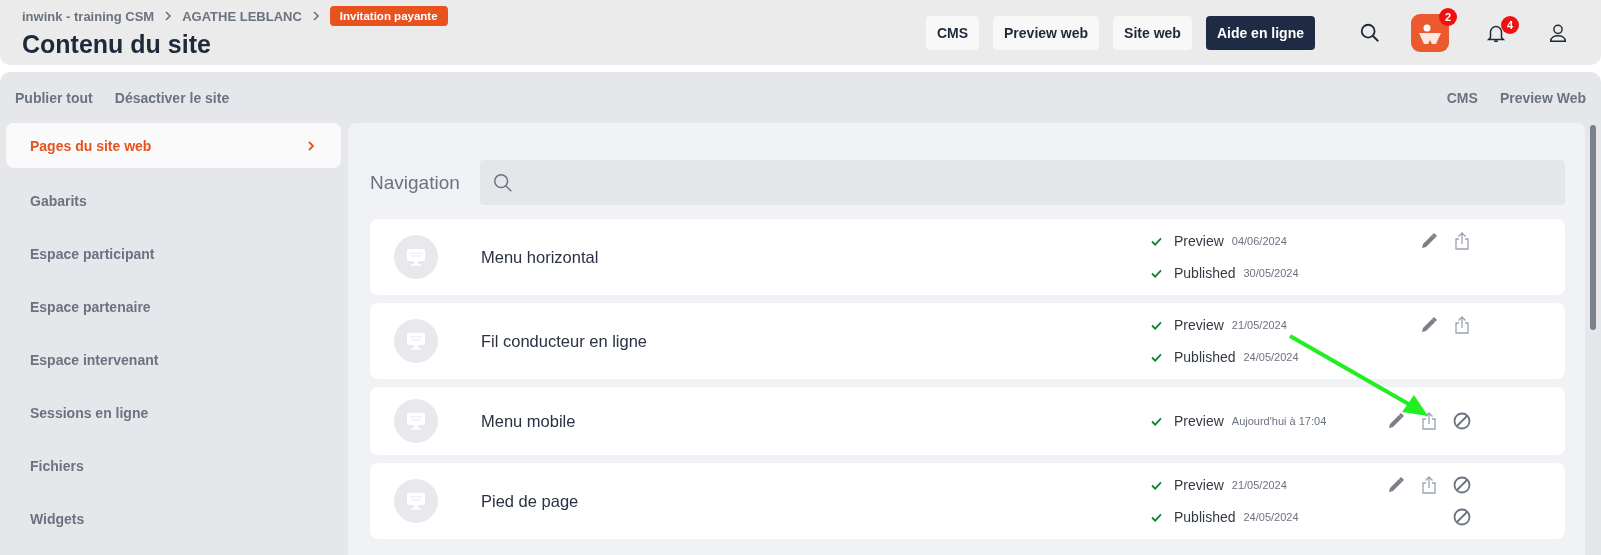 The height and width of the screenshot is (555, 1601). What do you see at coordinates (952, 32) in the screenshot?
I see `header-button: CMS` at bounding box center [952, 32].